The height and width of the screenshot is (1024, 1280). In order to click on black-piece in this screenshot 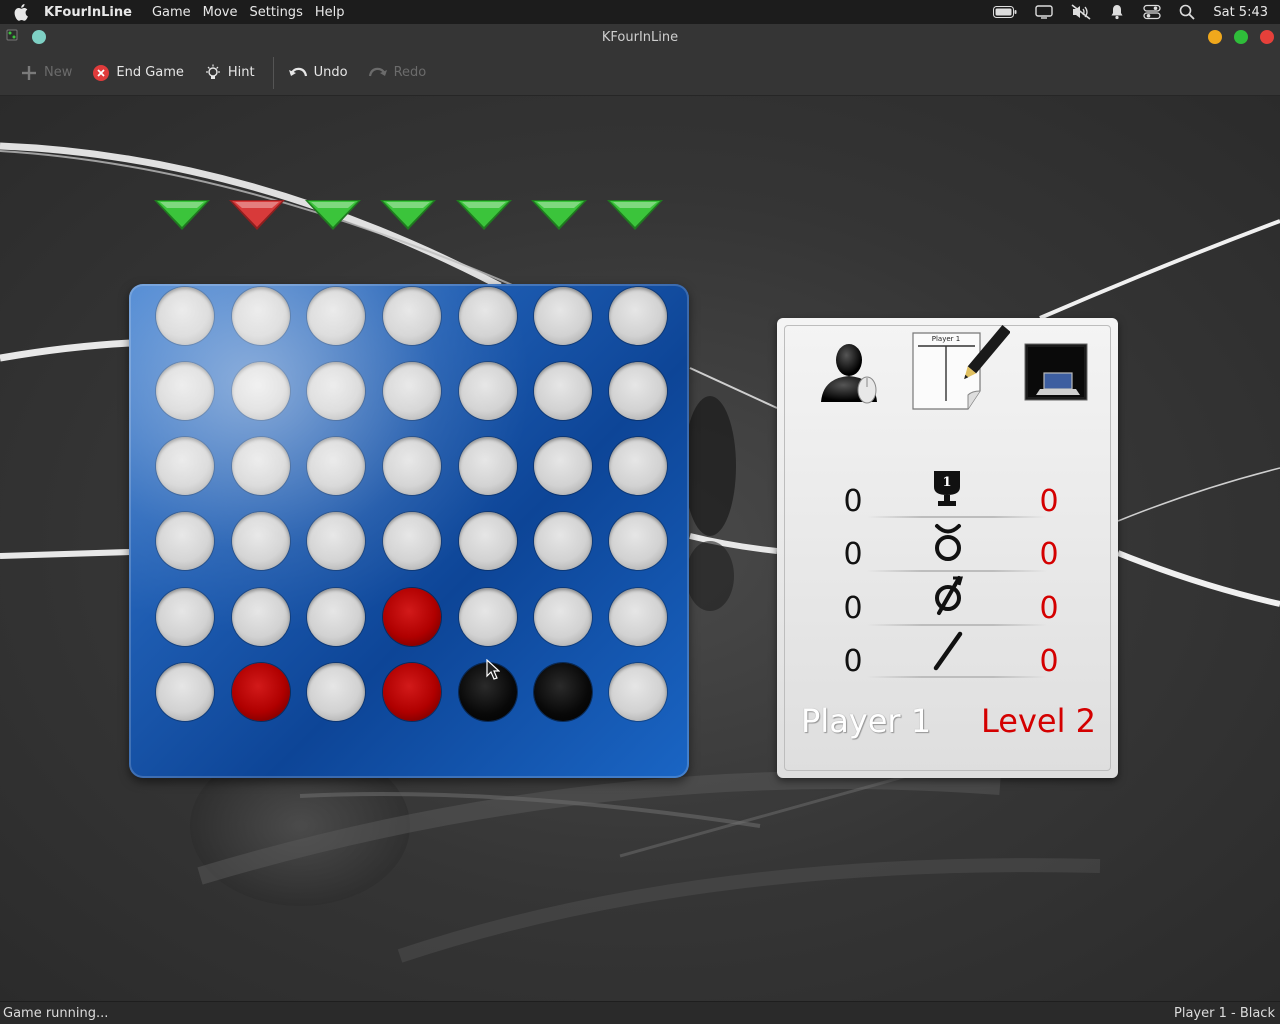, I will do `click(563, 692)`.